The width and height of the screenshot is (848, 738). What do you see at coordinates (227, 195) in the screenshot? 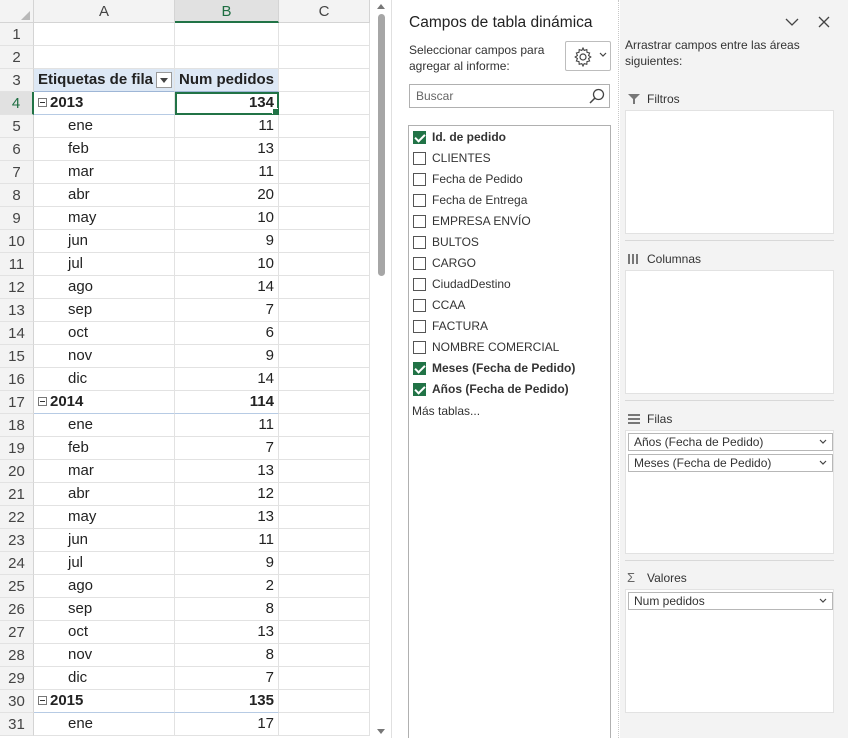
I see `month-count-cell: 20` at bounding box center [227, 195].